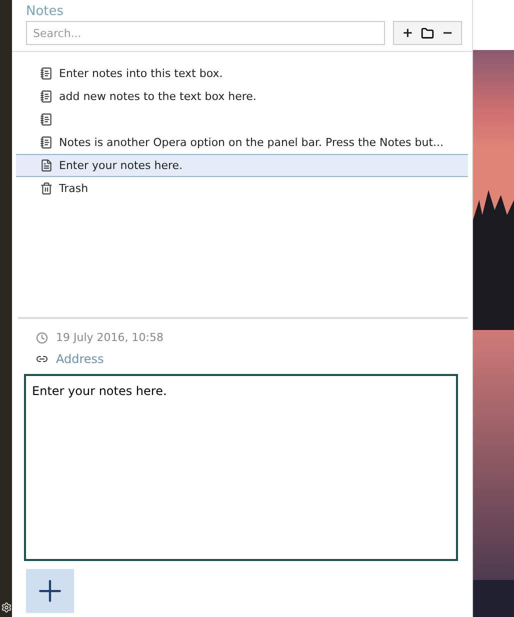  Describe the element at coordinates (6, 607) in the screenshot. I see `settings-icon` at that location.